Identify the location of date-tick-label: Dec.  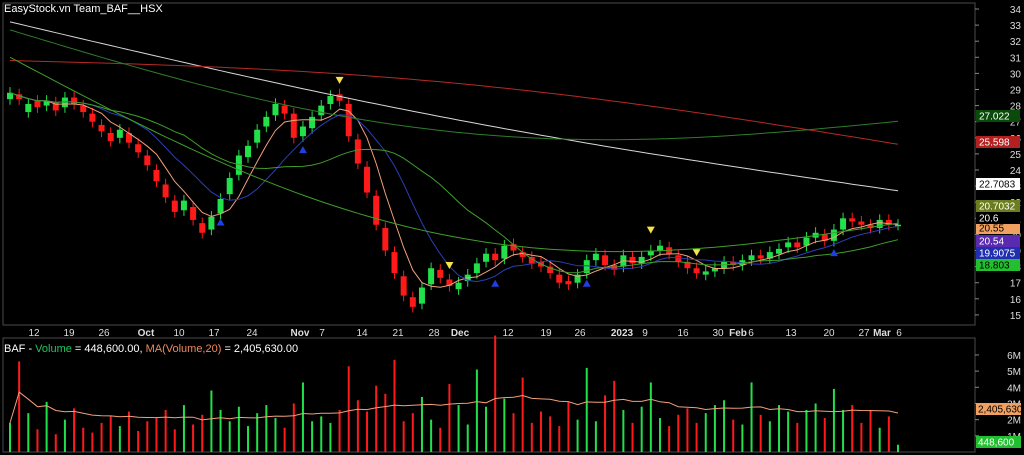
(460, 333).